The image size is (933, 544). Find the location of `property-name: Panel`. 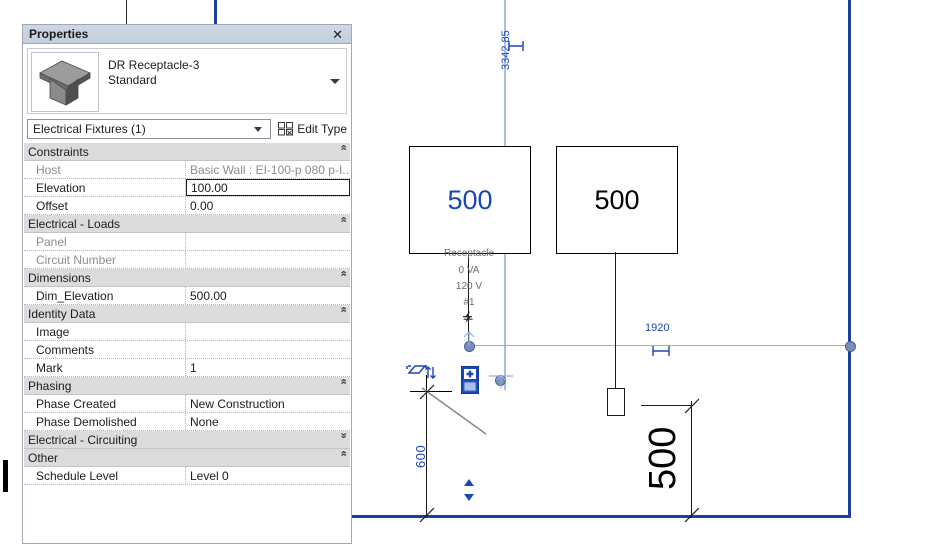

property-name: Panel is located at coordinates (105, 241).